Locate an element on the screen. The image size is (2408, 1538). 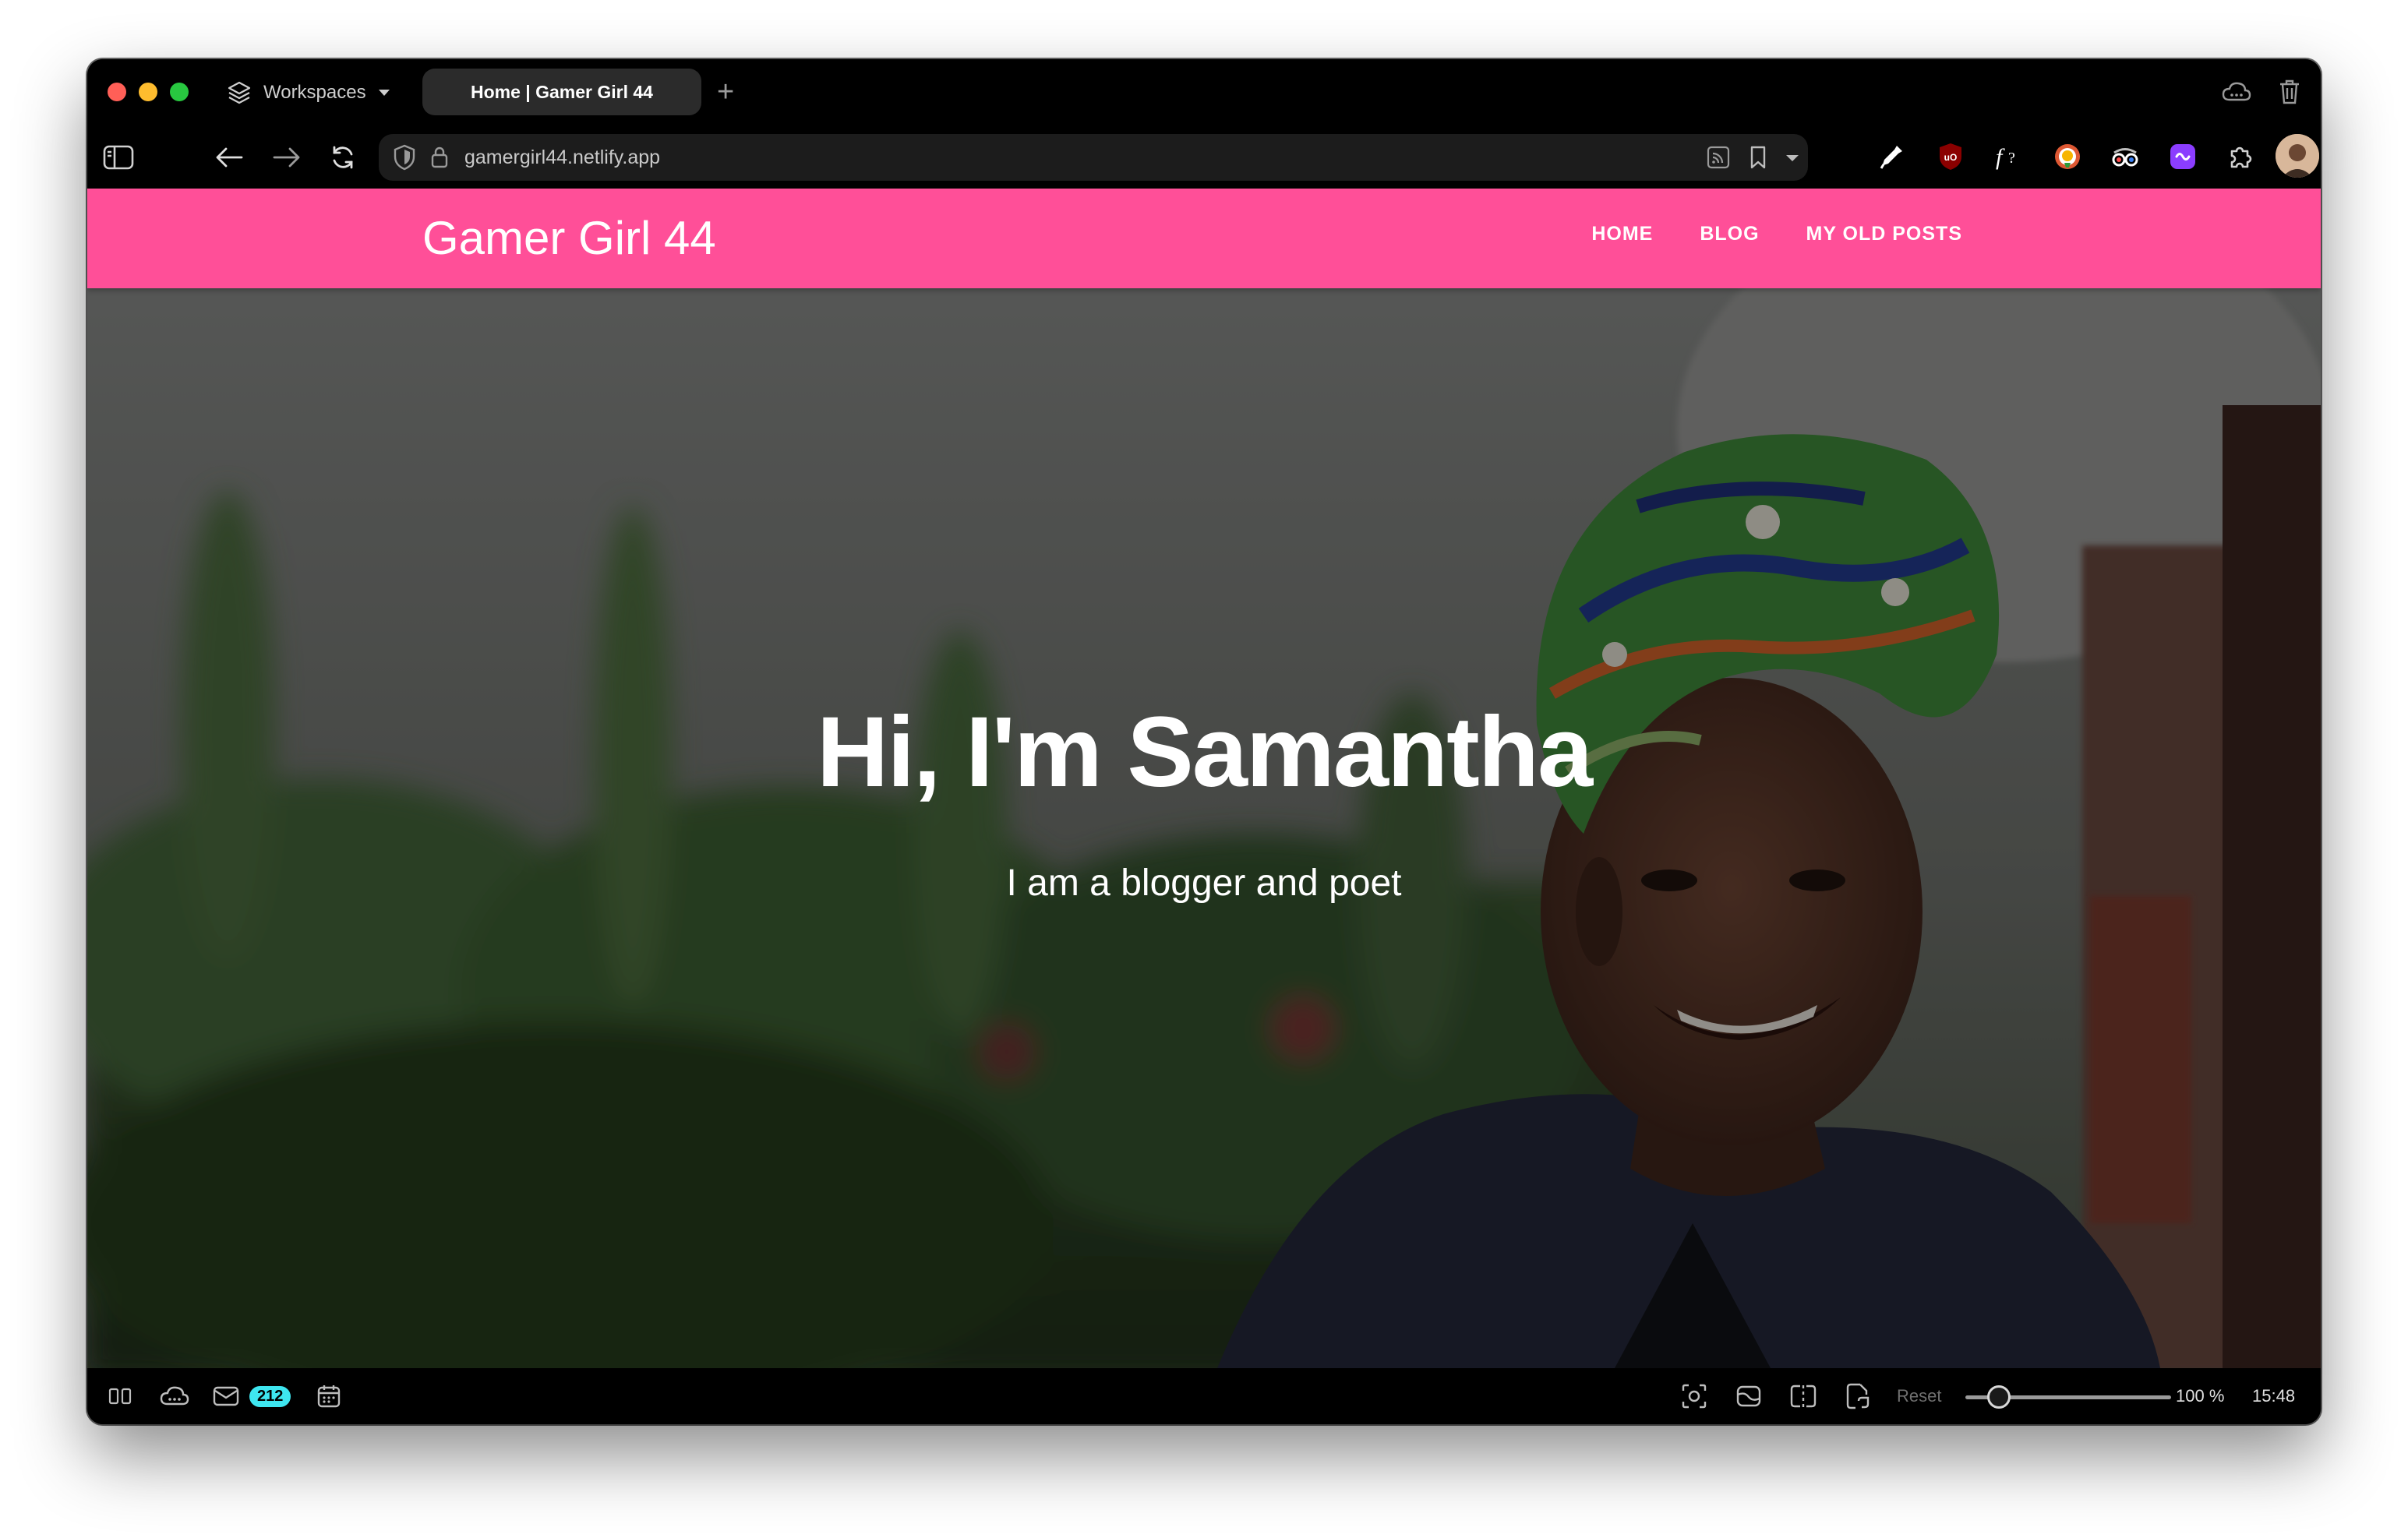
page-actions-icon is located at coordinates (1858, 1396).